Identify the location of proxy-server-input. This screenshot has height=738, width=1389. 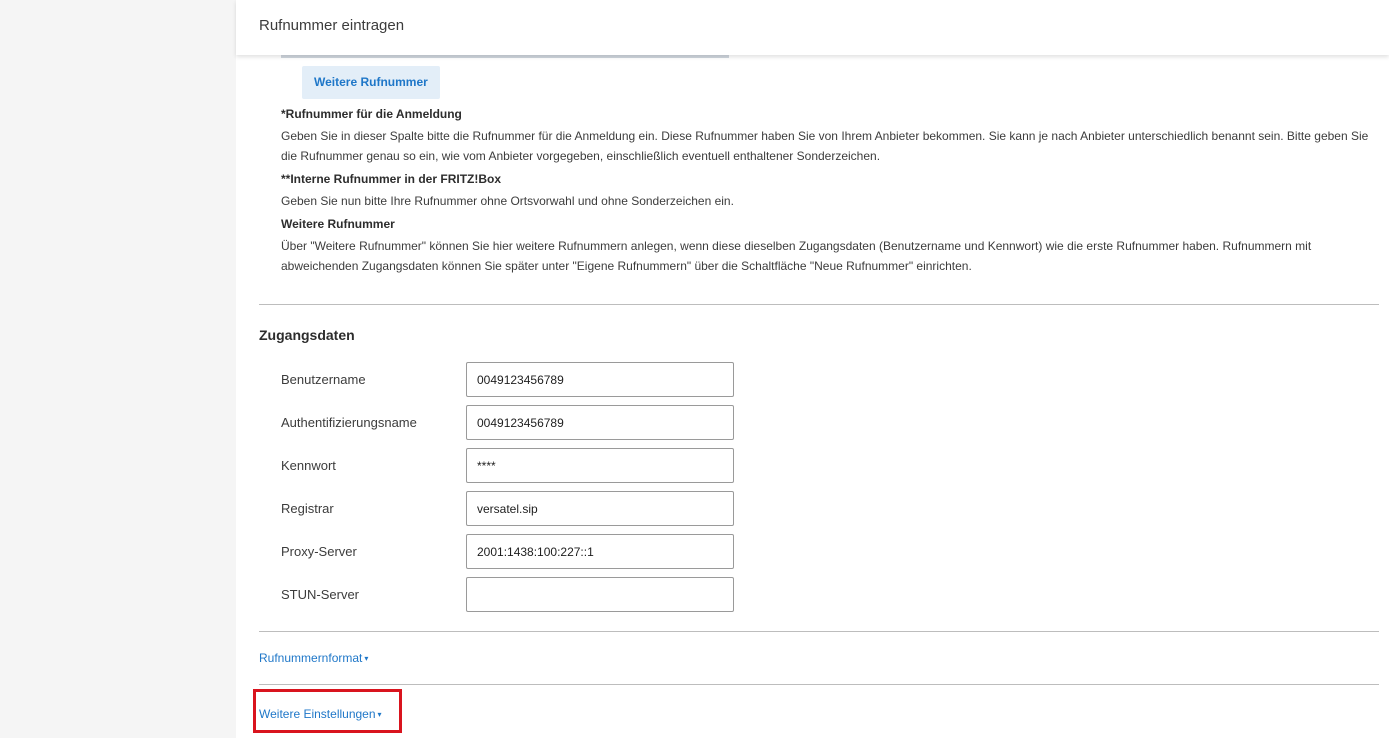
(600, 551).